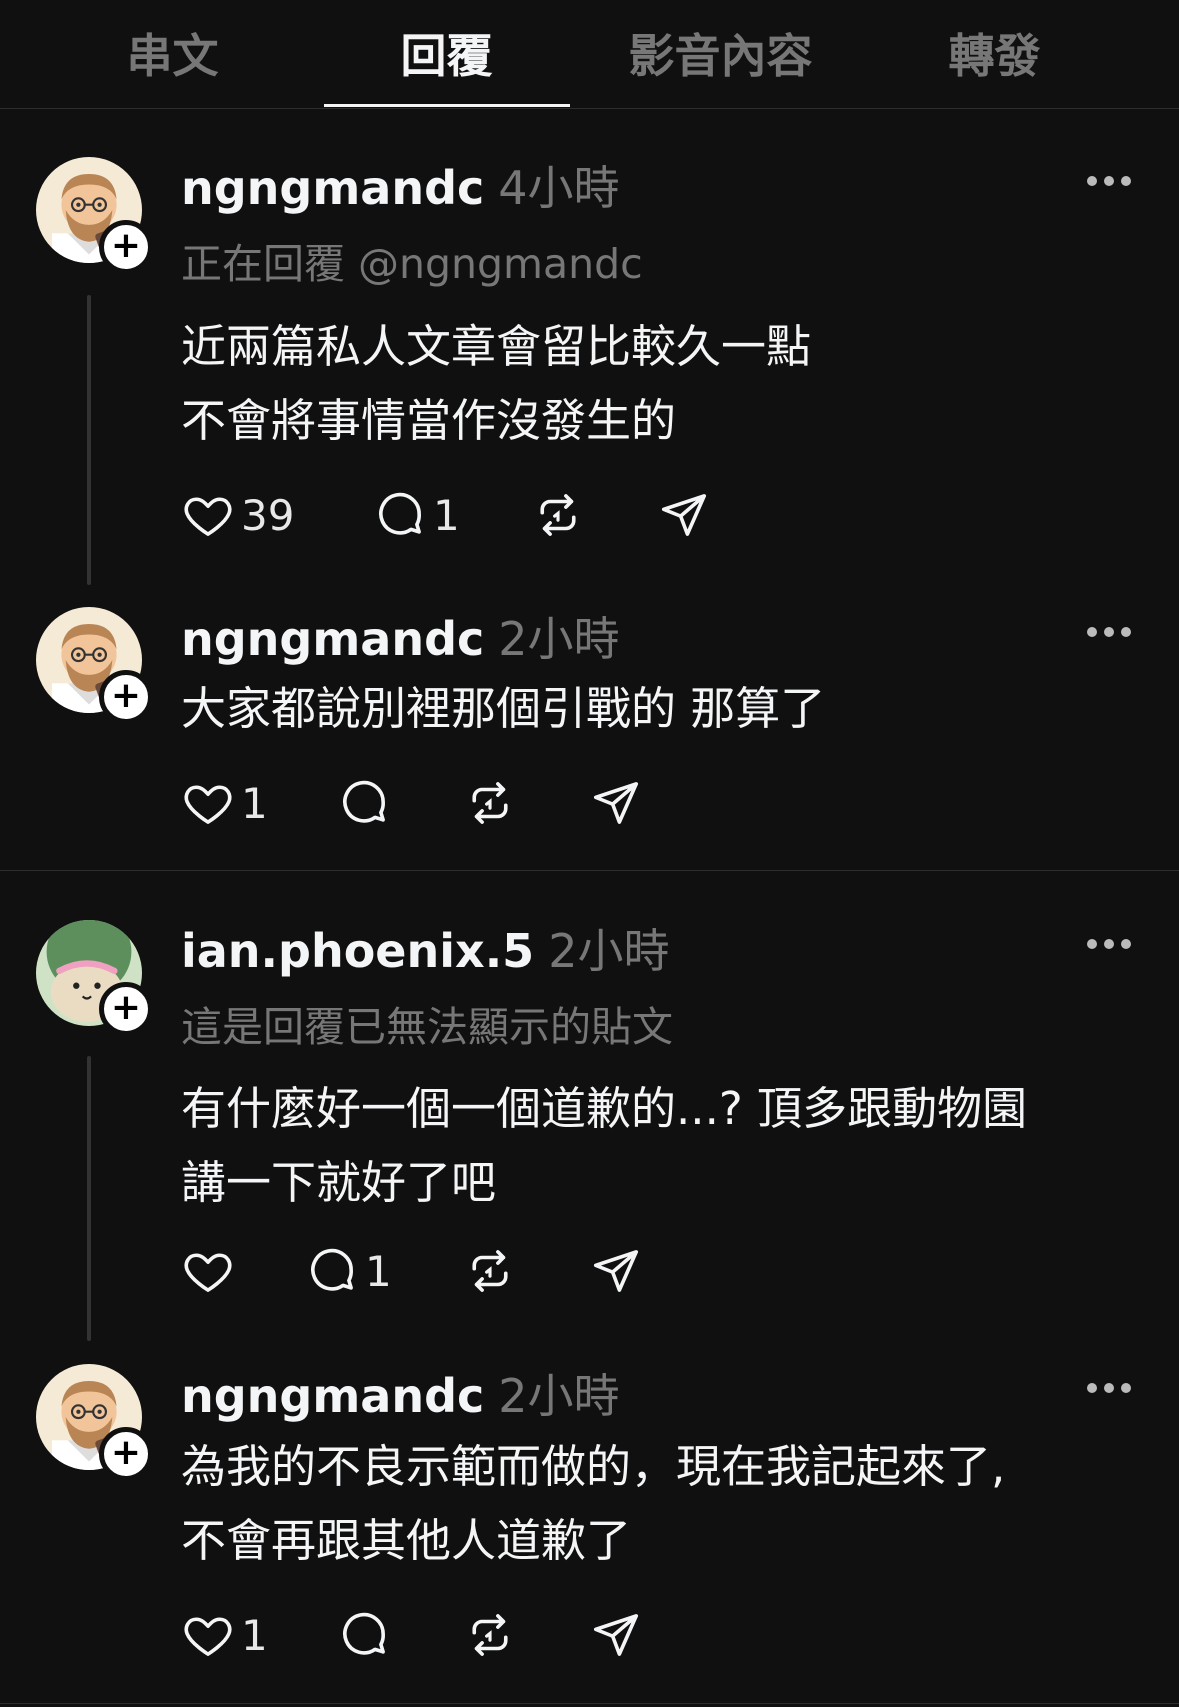 The image size is (1179, 1707). What do you see at coordinates (172, 53) in the screenshot?
I see `tab-threads: 串文` at bounding box center [172, 53].